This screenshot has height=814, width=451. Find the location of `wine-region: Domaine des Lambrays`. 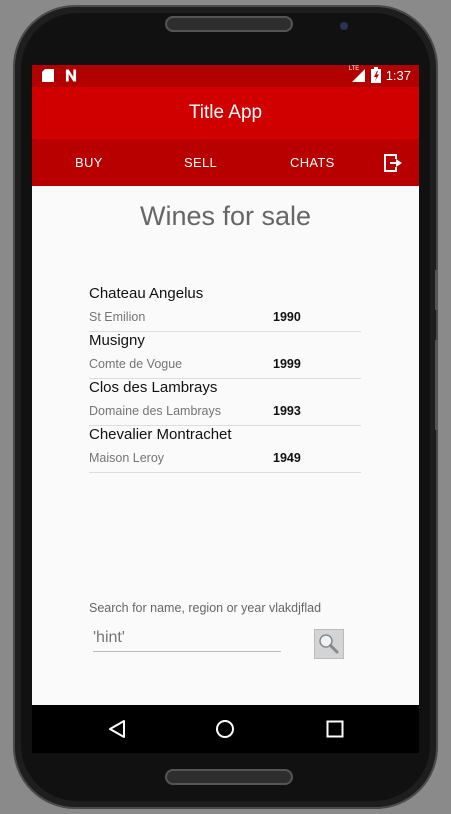

wine-region: Domaine des Lambrays is located at coordinates (155, 411).